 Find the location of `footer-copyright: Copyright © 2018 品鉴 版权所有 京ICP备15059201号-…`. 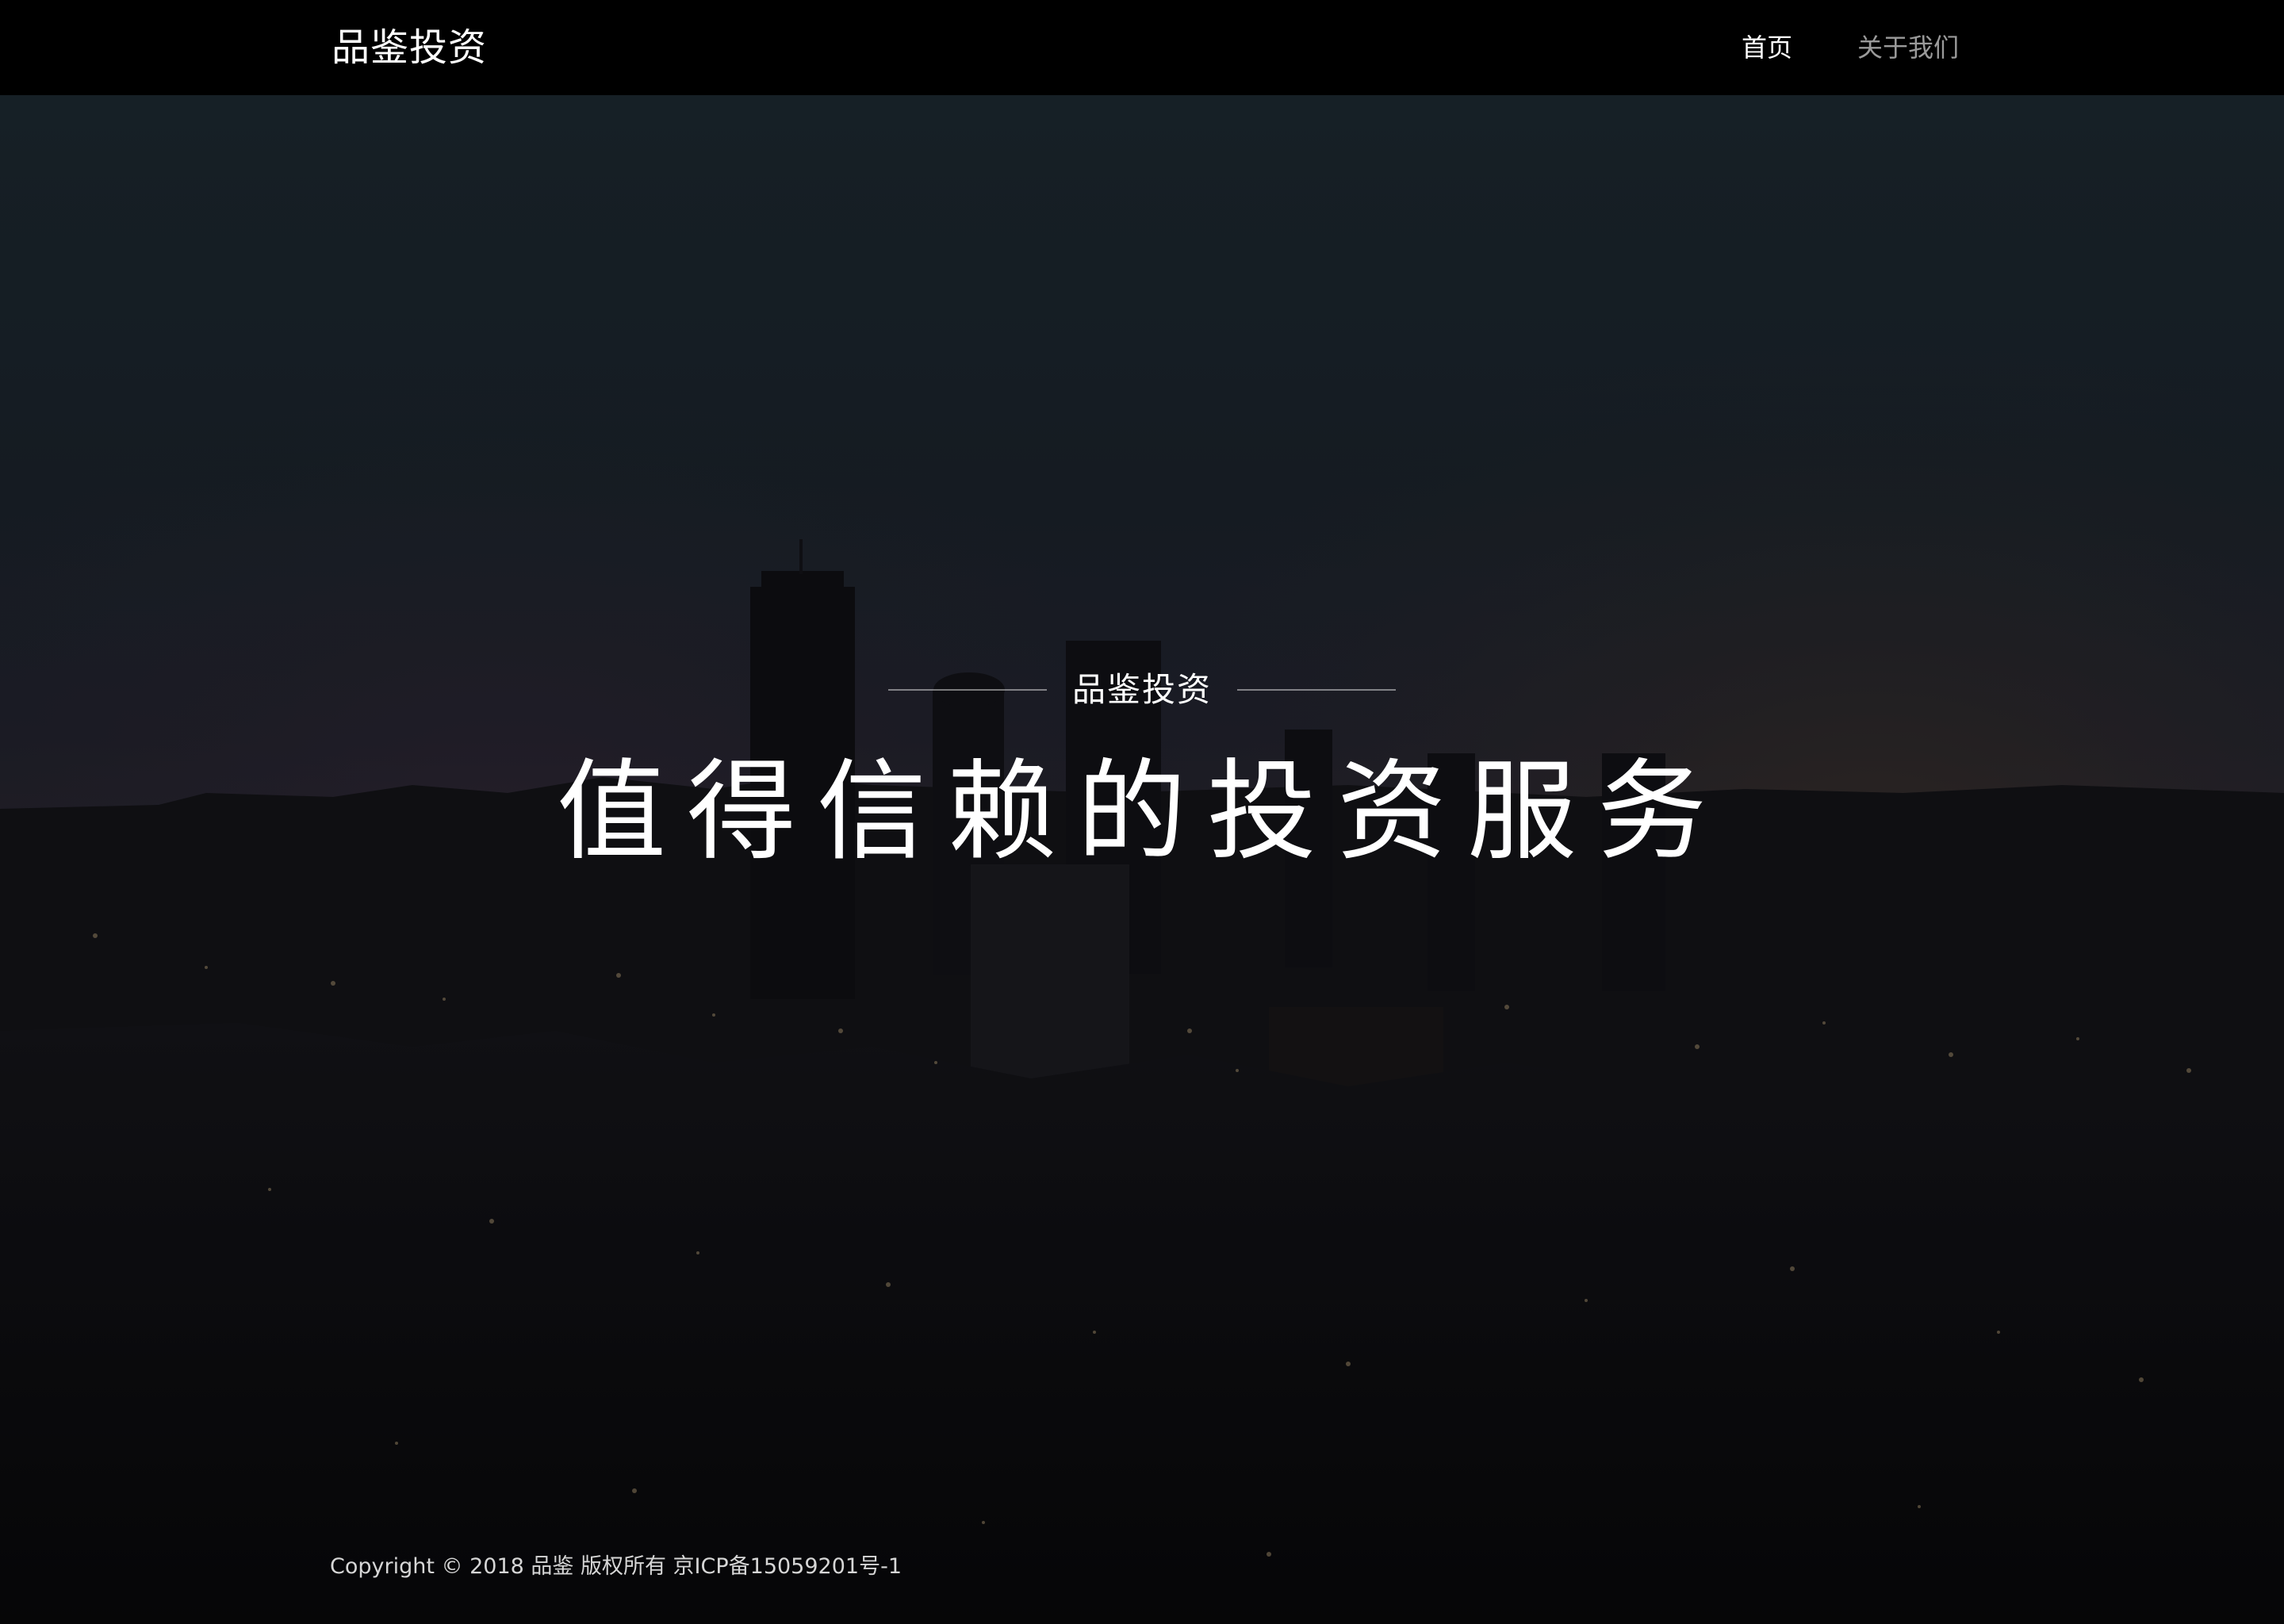

footer-copyright: Copyright © 2018 品鉴 版权所有 京ICP备15059201号-… is located at coordinates (616, 1566).